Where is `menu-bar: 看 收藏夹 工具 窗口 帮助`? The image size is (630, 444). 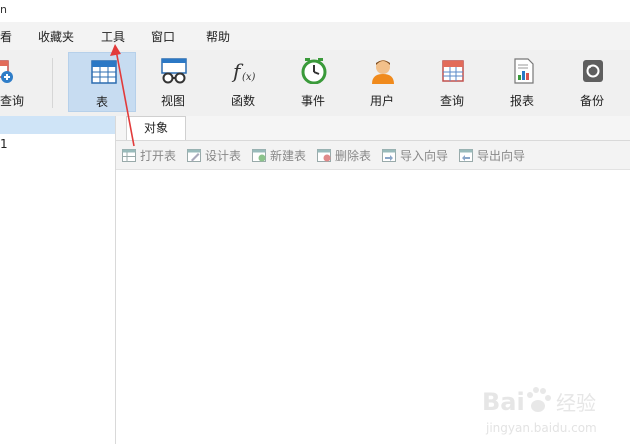 menu-bar: 看 收藏夹 工具 窗口 帮助 is located at coordinates (315, 36).